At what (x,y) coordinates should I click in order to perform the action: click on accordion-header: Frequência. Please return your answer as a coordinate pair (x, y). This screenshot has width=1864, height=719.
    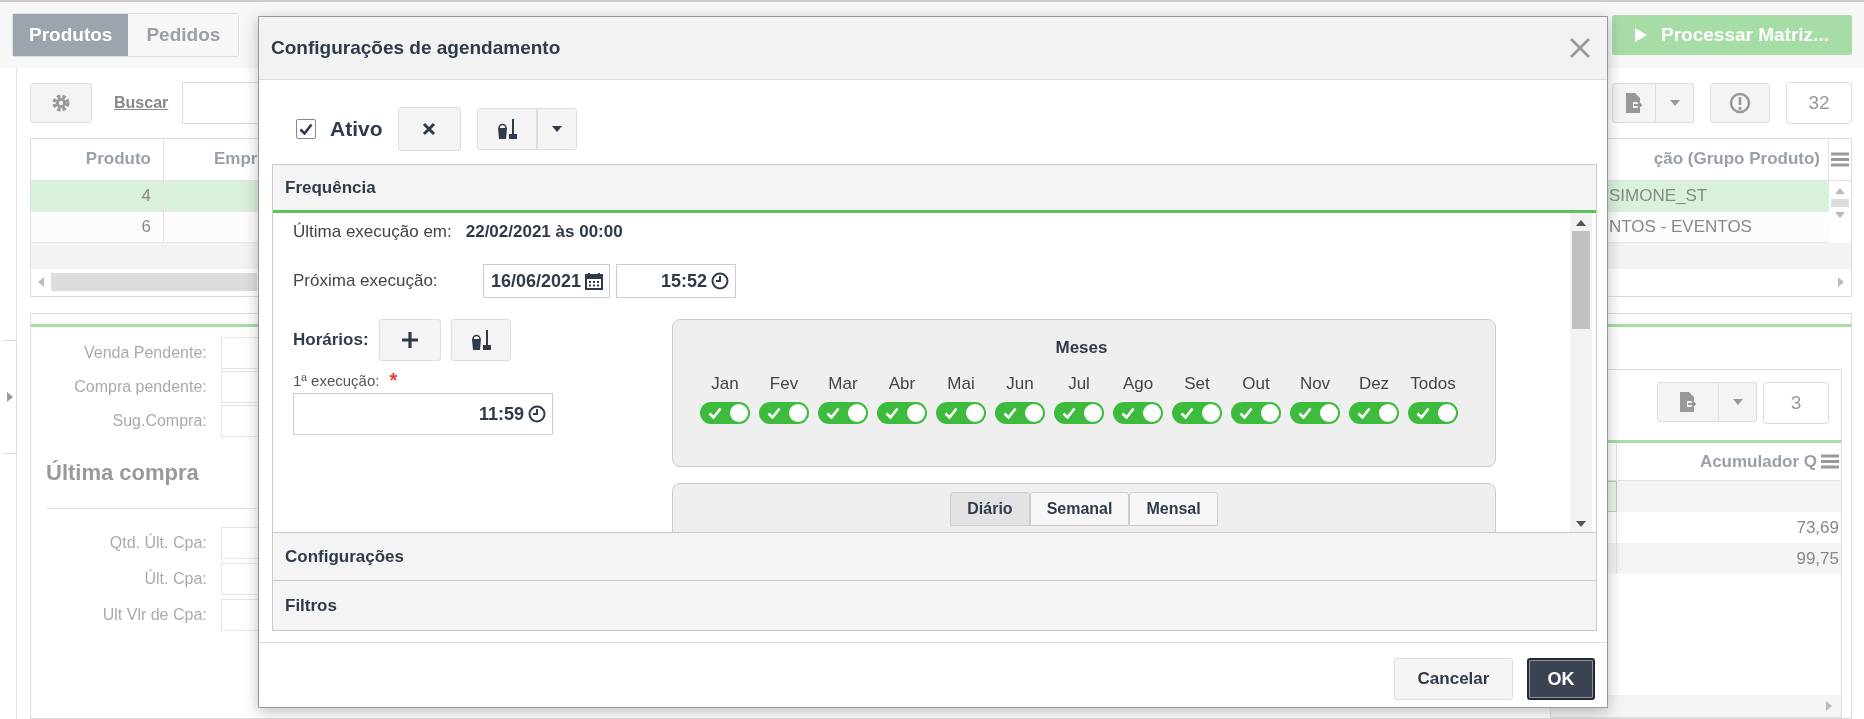
    Looking at the image, I should click on (934, 189).